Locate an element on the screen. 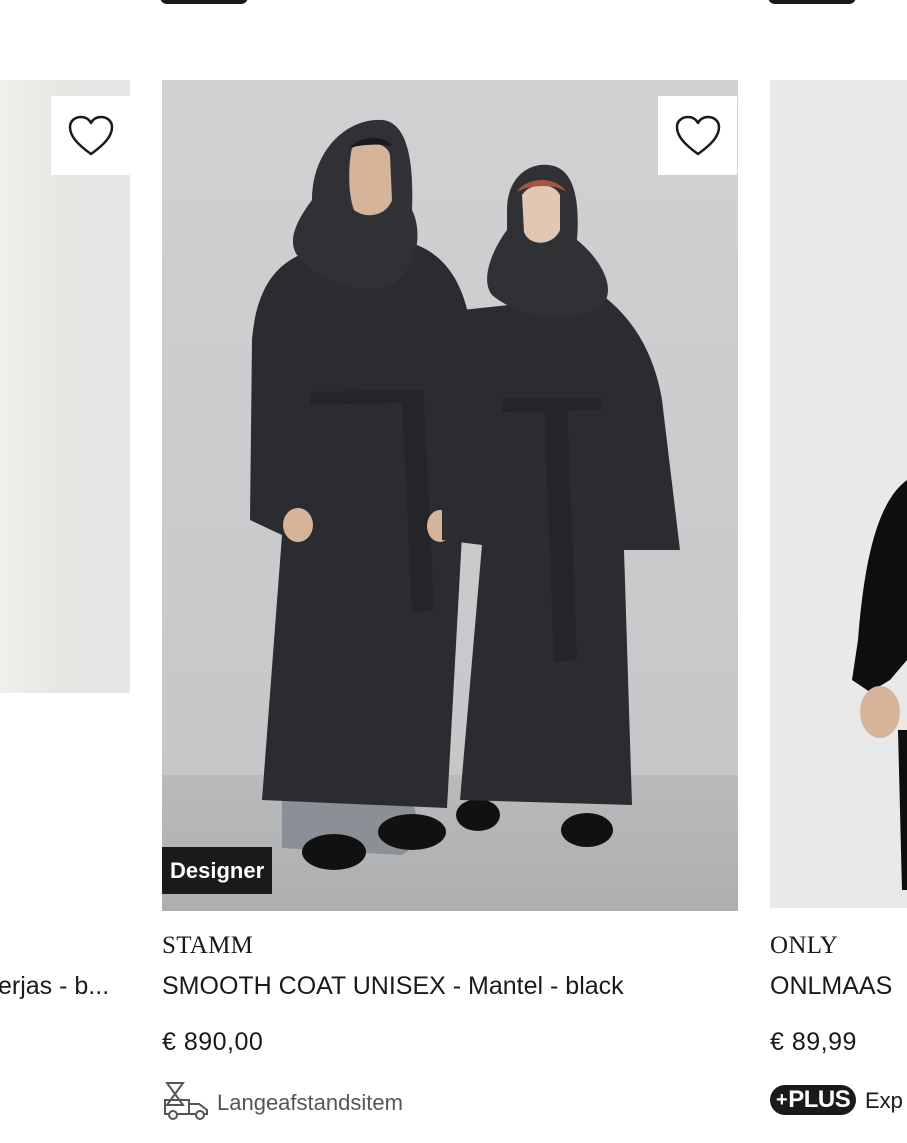 The width and height of the screenshot is (907, 1143). wishlist-button-left is located at coordinates (90, 135).